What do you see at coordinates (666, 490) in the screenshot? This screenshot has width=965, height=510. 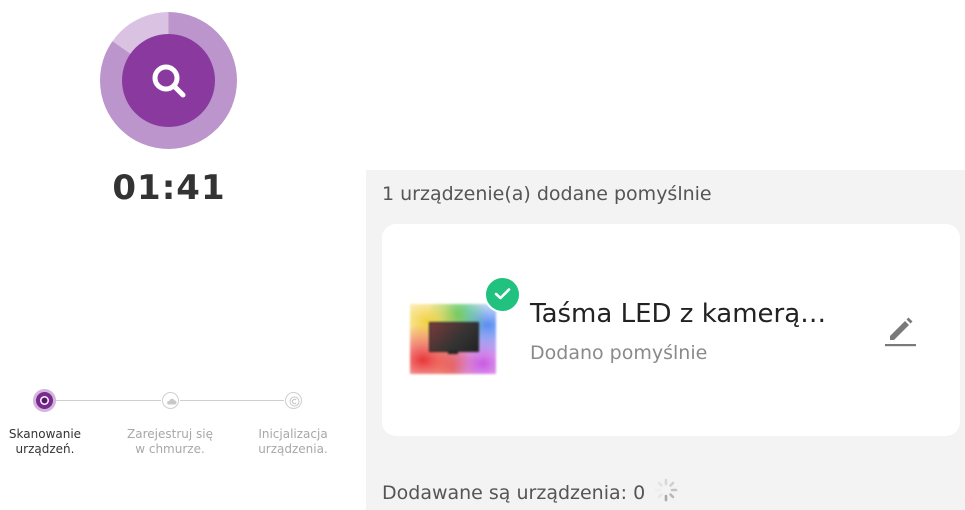 I see `loading-spinner-icon` at bounding box center [666, 490].